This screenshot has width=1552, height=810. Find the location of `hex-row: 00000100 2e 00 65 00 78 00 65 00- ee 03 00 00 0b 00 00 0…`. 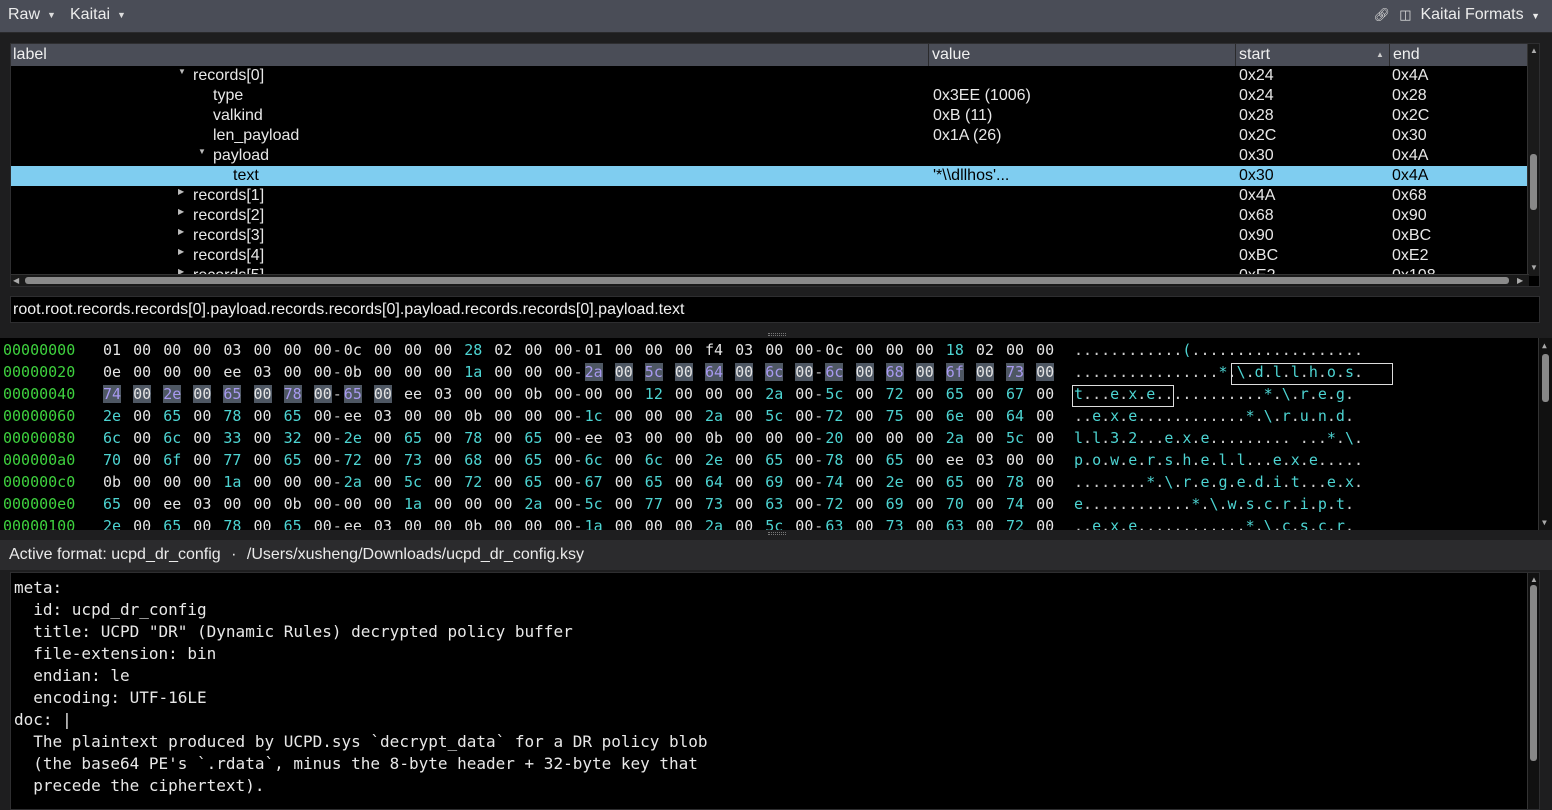

hex-row: 00000100 2e 00 65 00 78 00 65 00- ee 03 00 00 0b 00 00 0… is located at coordinates (765, 522).